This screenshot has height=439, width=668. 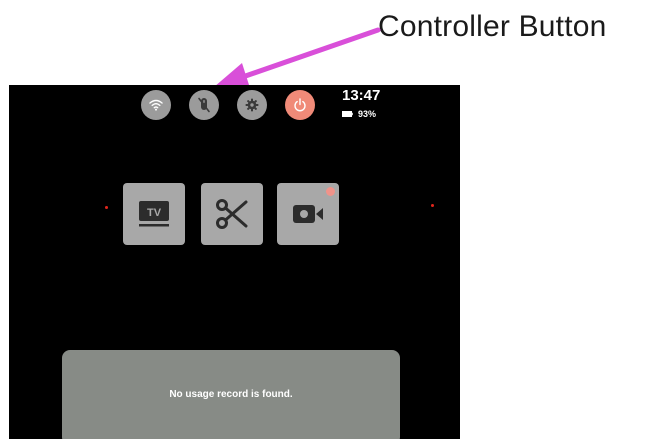 I want to click on tv-icon: TV, so click(x=154, y=214).